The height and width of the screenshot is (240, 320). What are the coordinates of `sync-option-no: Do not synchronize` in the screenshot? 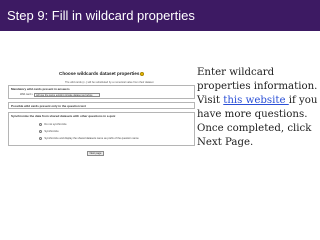 It's located at (53, 125).